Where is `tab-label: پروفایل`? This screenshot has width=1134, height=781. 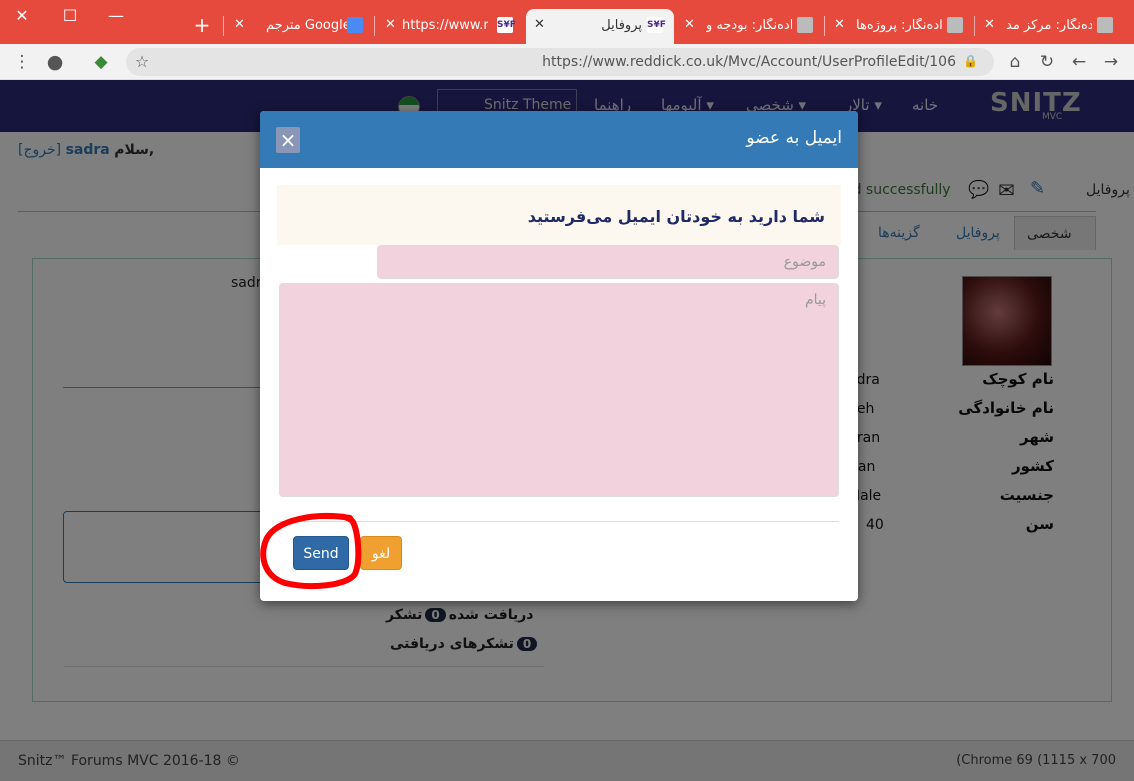
tab-label: پروفایل is located at coordinates (621, 25).